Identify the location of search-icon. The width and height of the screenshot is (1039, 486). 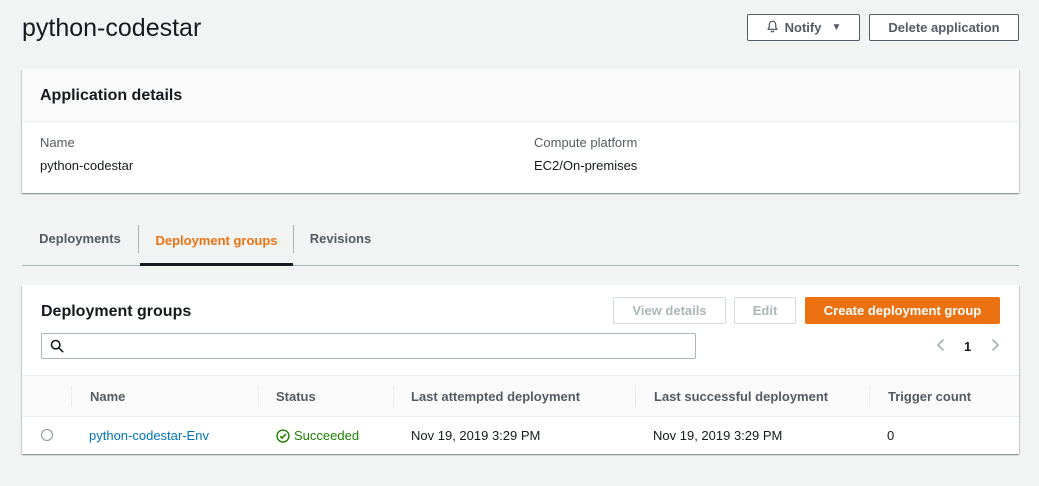
(57, 347).